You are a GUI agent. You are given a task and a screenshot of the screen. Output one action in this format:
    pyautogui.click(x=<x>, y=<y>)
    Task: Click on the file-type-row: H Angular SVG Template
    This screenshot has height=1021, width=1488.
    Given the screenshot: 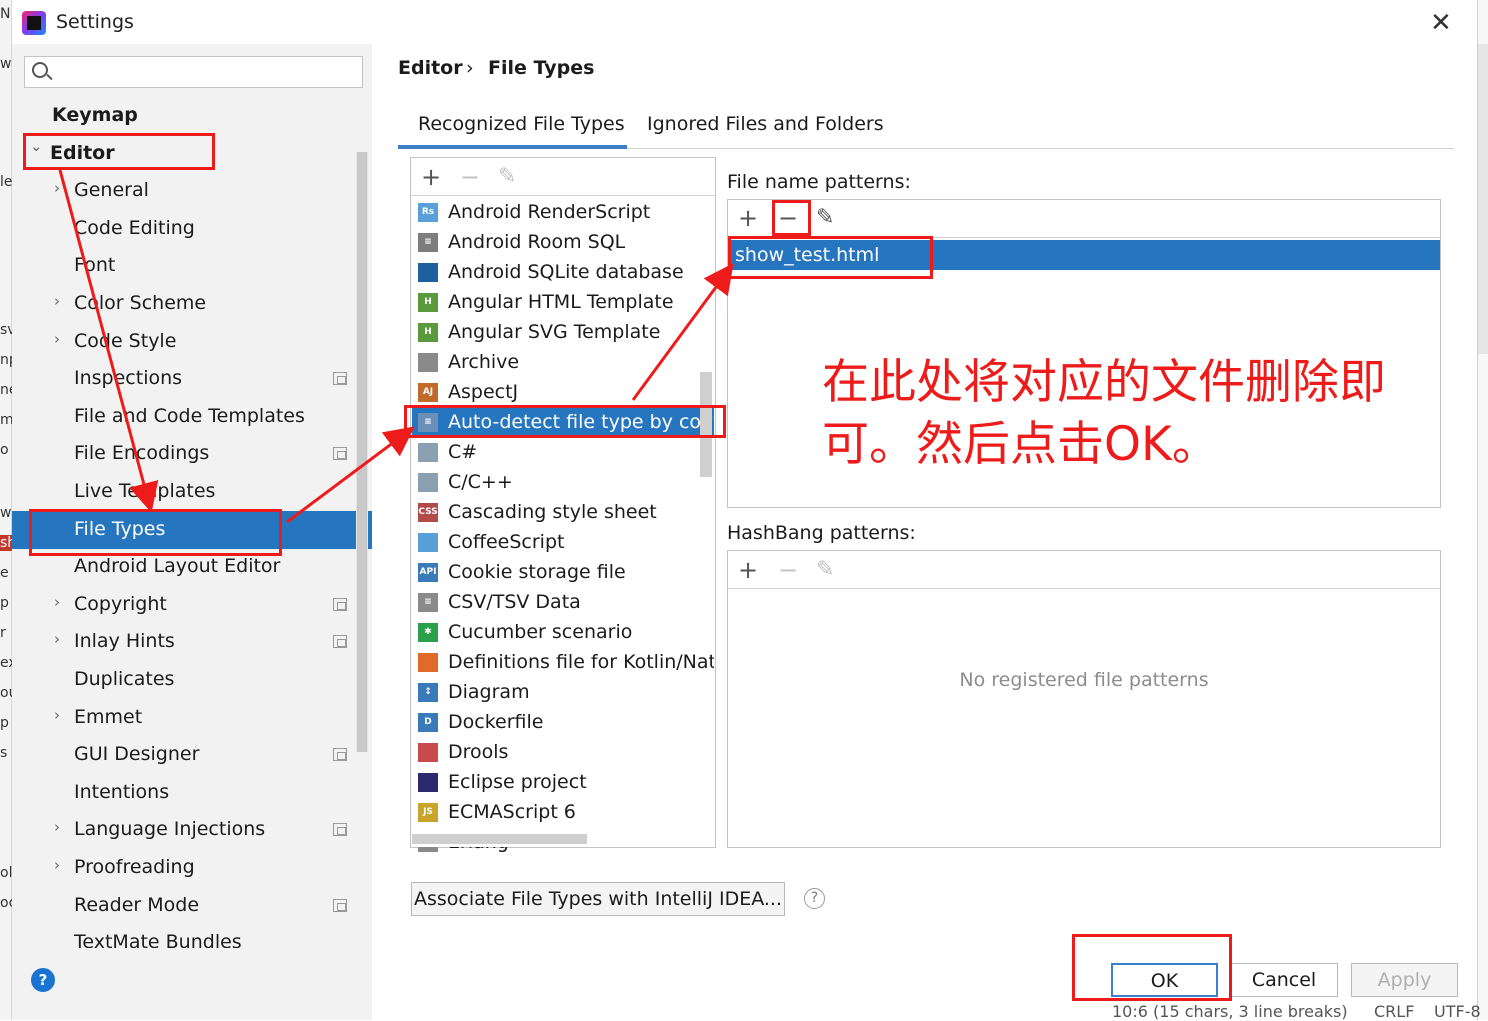 What is the action you would take?
    pyautogui.click(x=563, y=332)
    